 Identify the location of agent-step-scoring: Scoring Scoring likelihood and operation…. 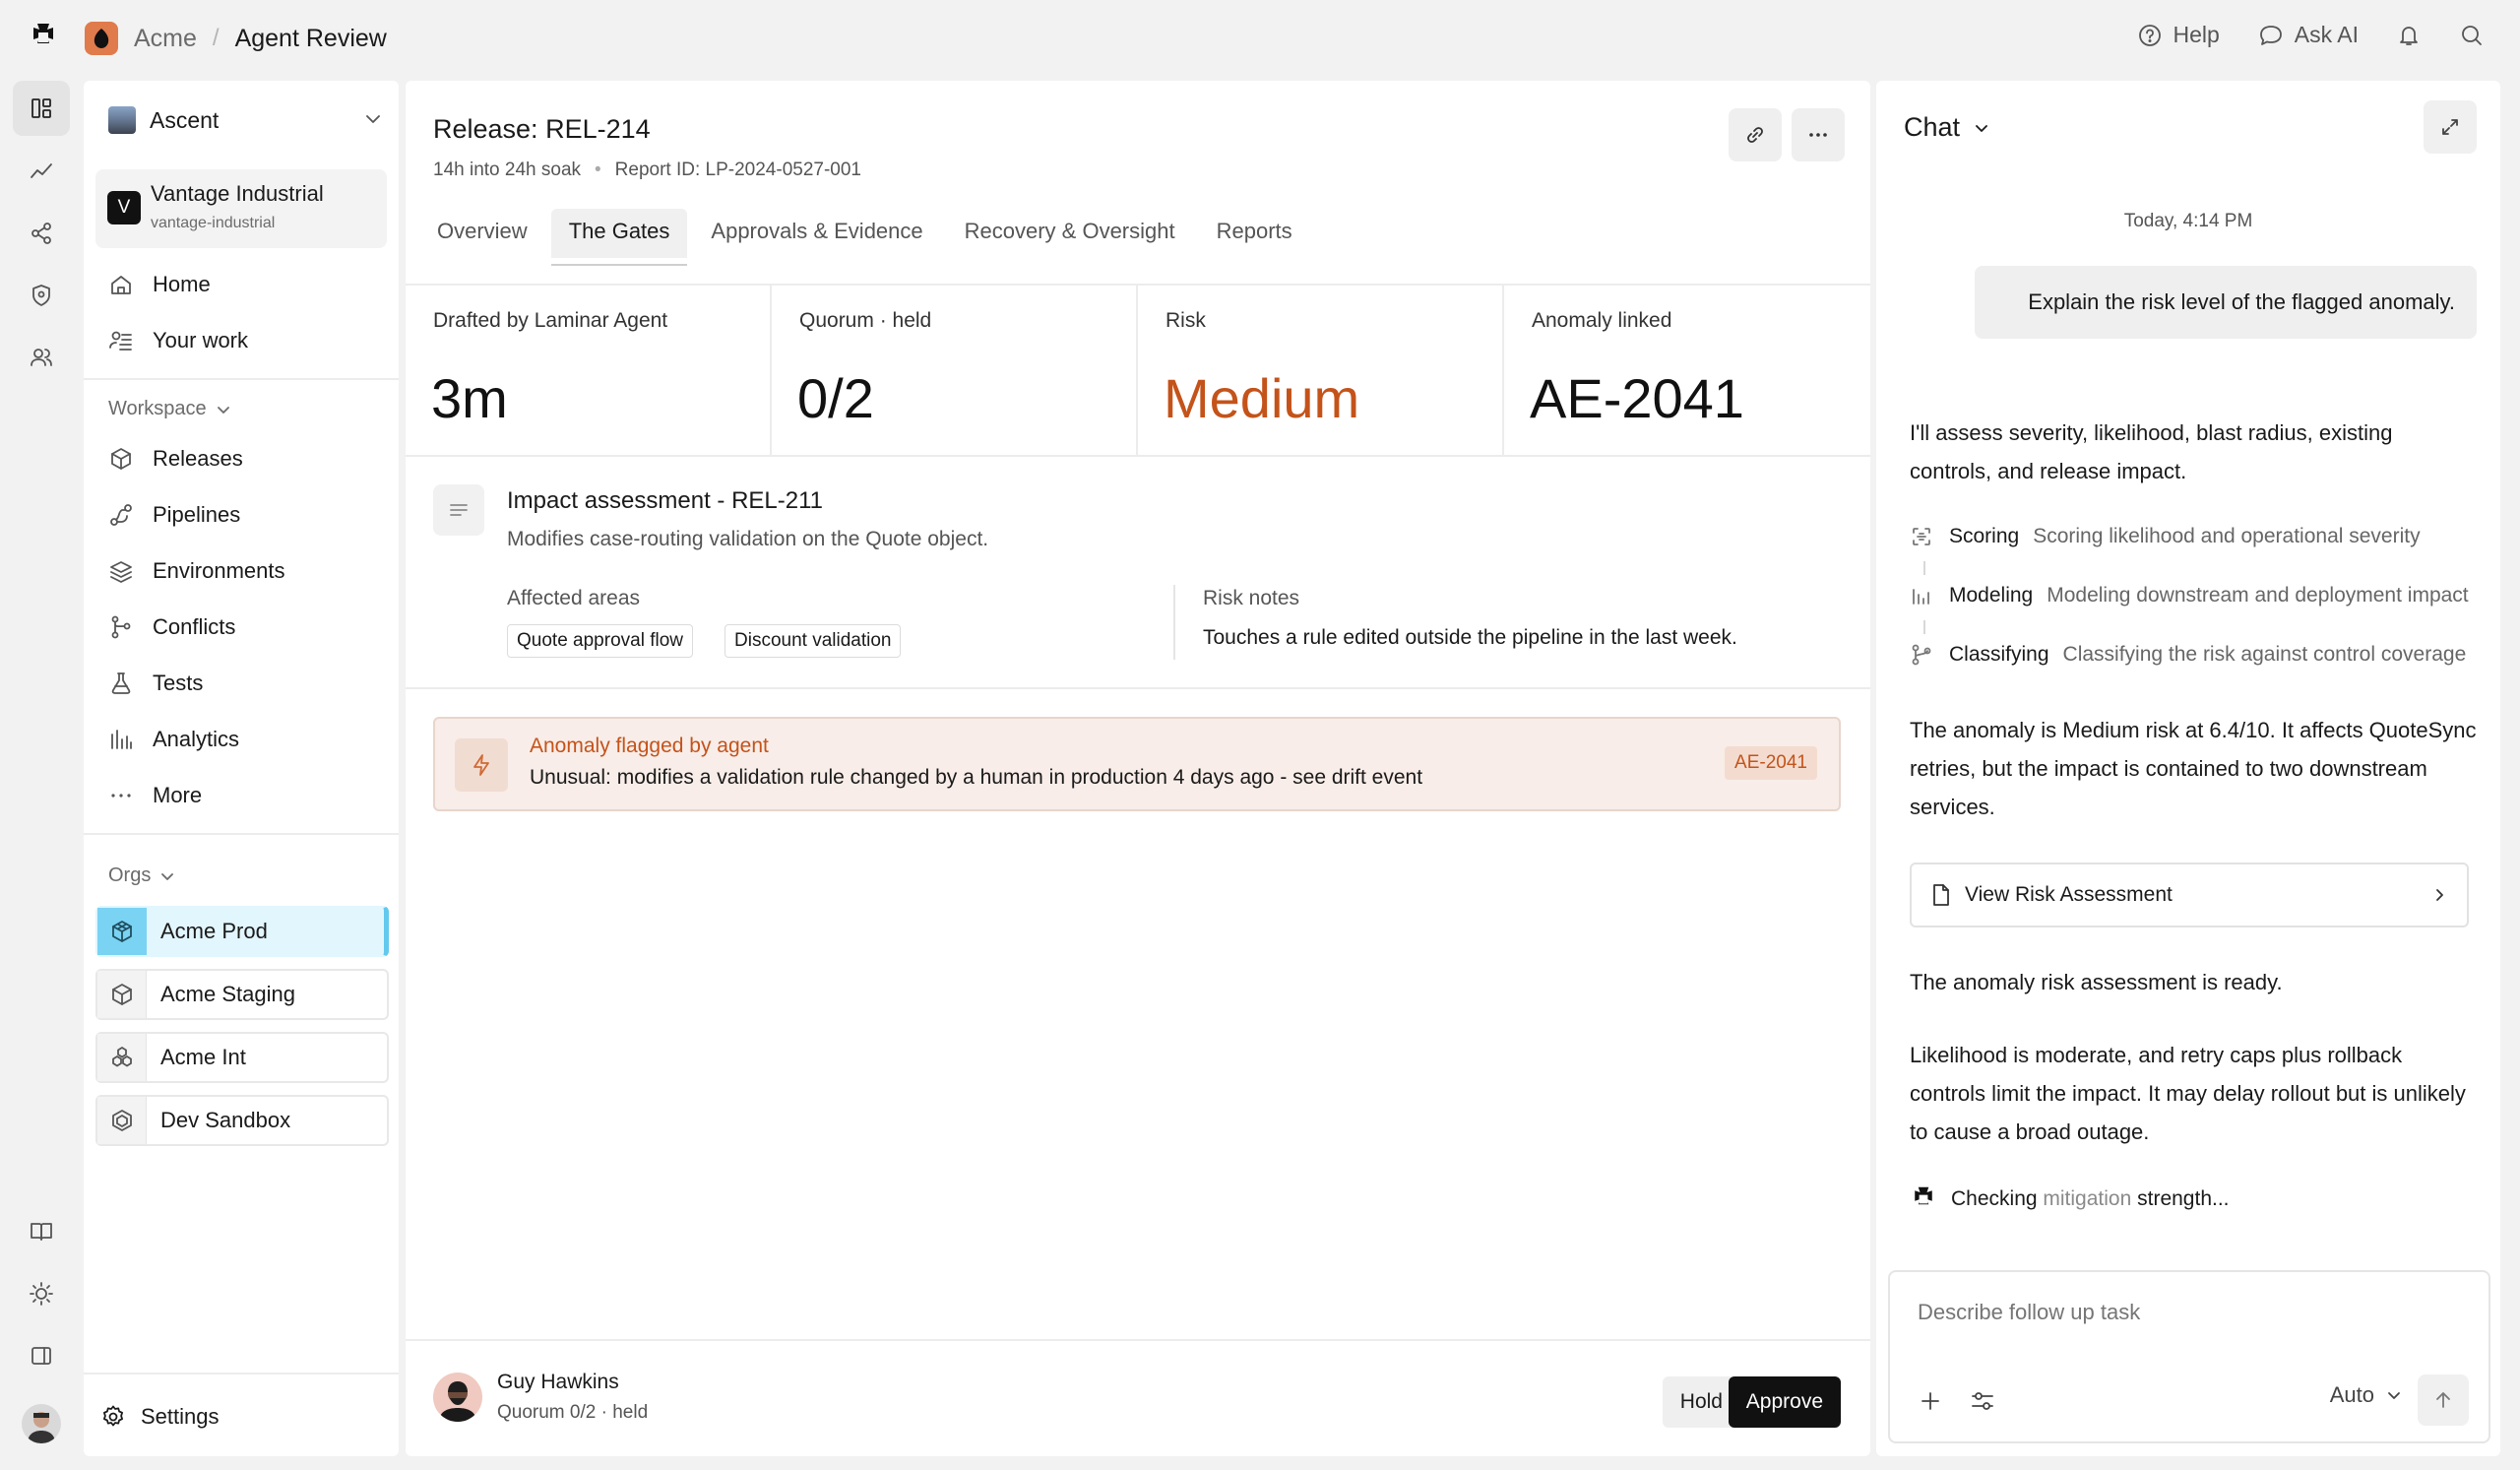
(2193, 536).